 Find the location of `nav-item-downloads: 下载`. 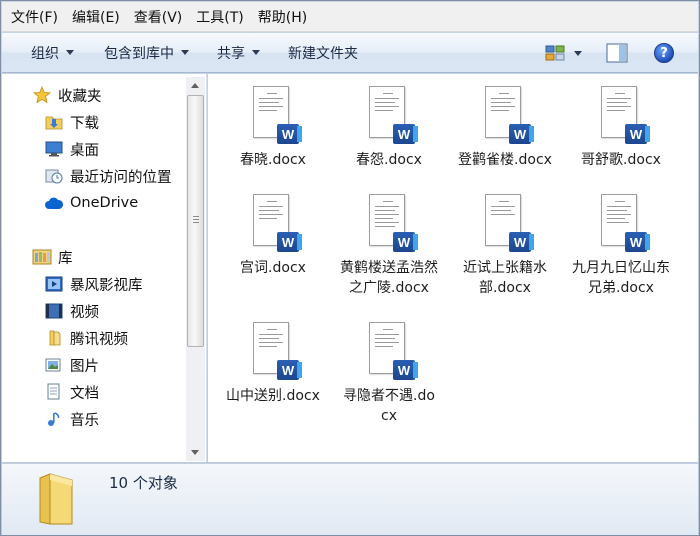

nav-item-downloads: 下载 is located at coordinates (71, 122).